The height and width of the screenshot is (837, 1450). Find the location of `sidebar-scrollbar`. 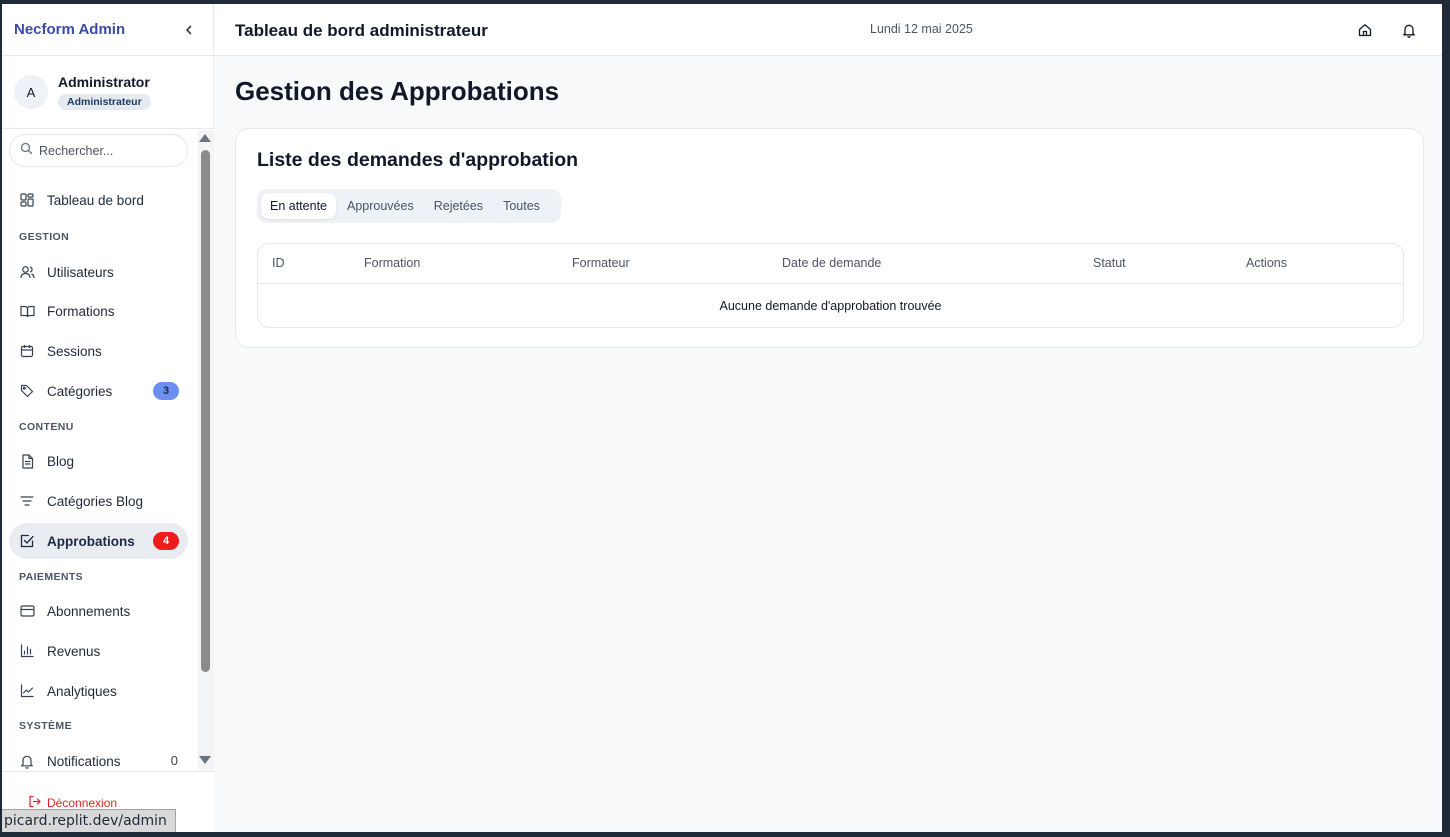

sidebar-scrollbar is located at coordinates (206, 450).